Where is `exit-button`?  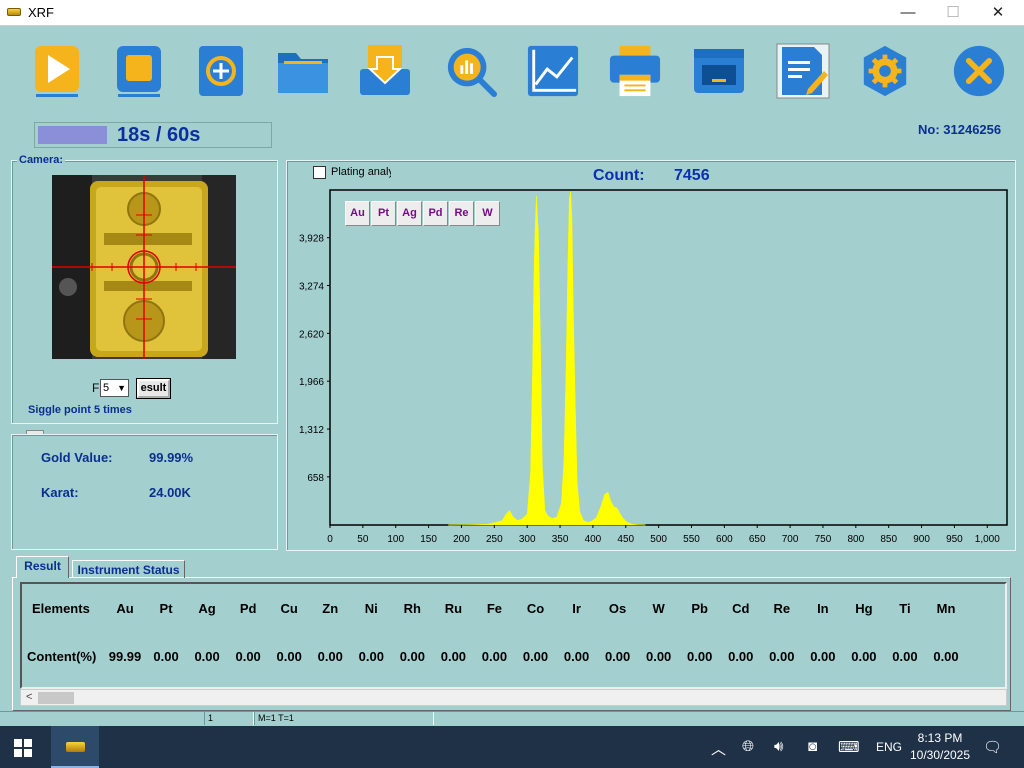 exit-button is located at coordinates (979, 71).